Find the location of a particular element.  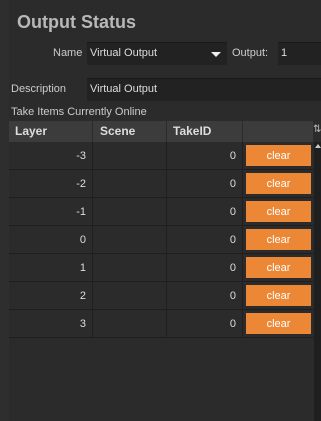

layer-cell: -1 is located at coordinates (51, 212).